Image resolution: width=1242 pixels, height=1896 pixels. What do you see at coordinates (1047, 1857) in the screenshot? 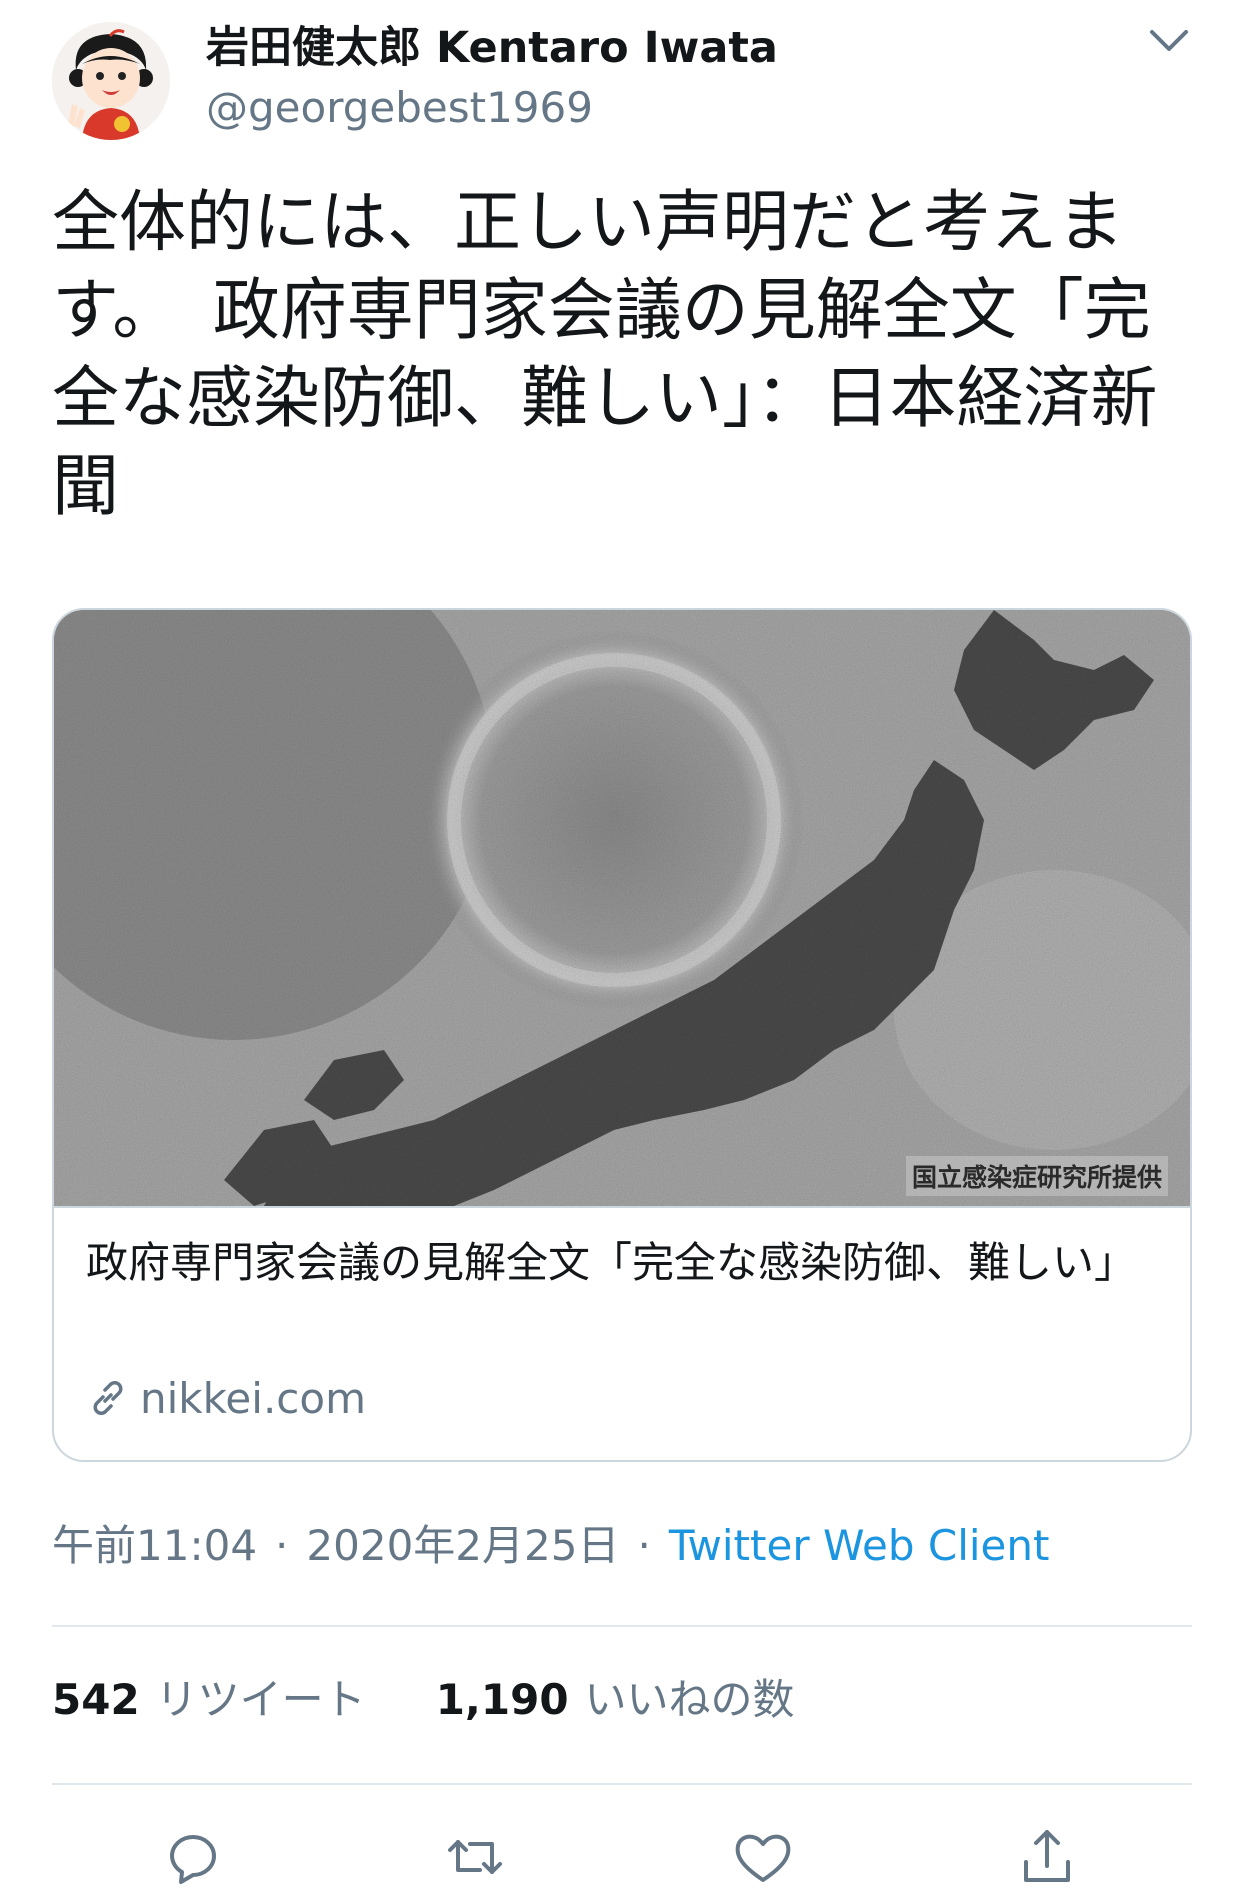
I see `share-icon` at bounding box center [1047, 1857].